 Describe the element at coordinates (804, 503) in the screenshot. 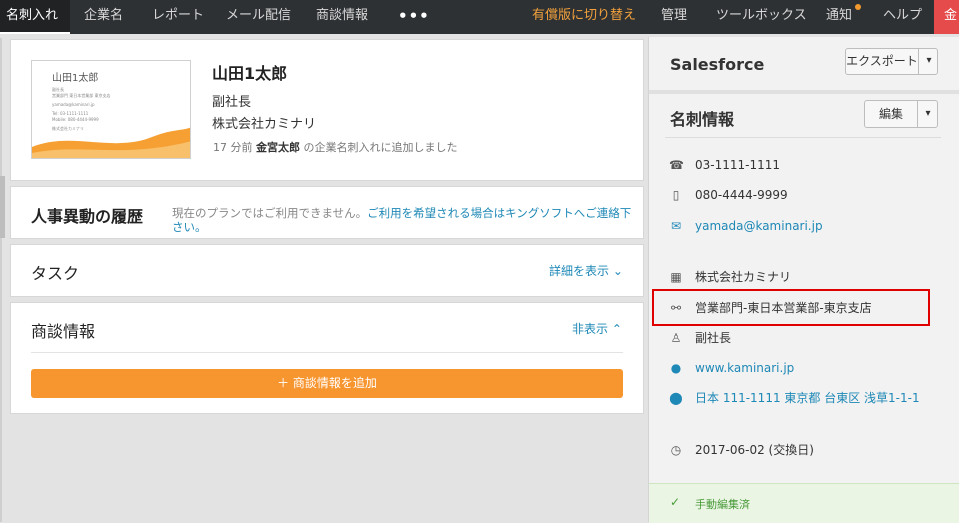

I see `status-bar: ✓ 手動編集済` at that location.